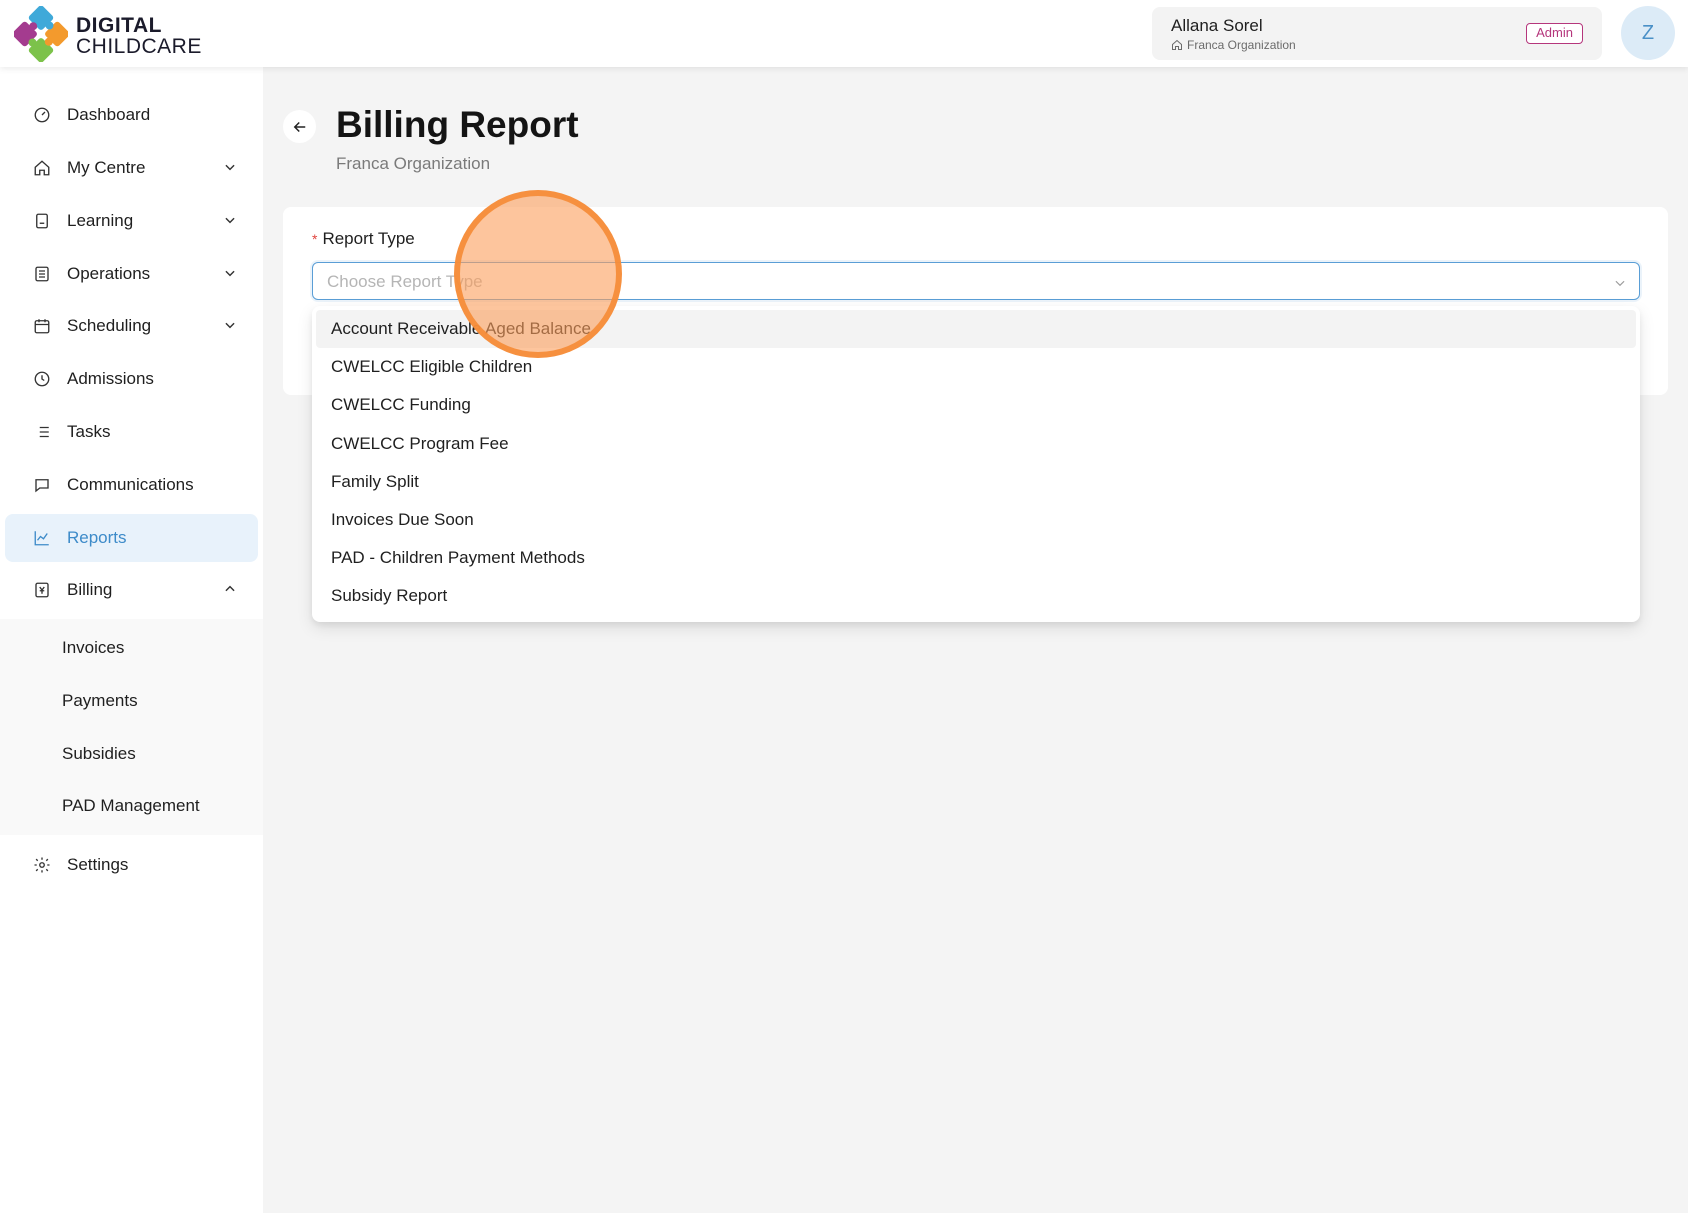  I want to click on sidebar-item-label: Admissions, so click(110, 378).